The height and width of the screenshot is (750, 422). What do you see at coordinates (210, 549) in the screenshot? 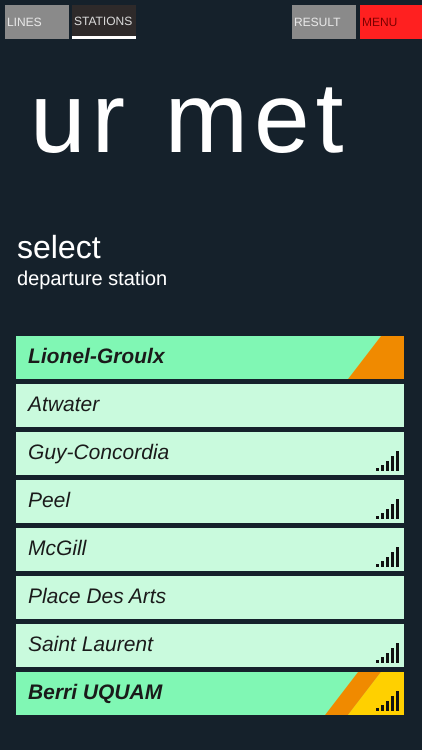
I see `station-row: McGill` at bounding box center [210, 549].